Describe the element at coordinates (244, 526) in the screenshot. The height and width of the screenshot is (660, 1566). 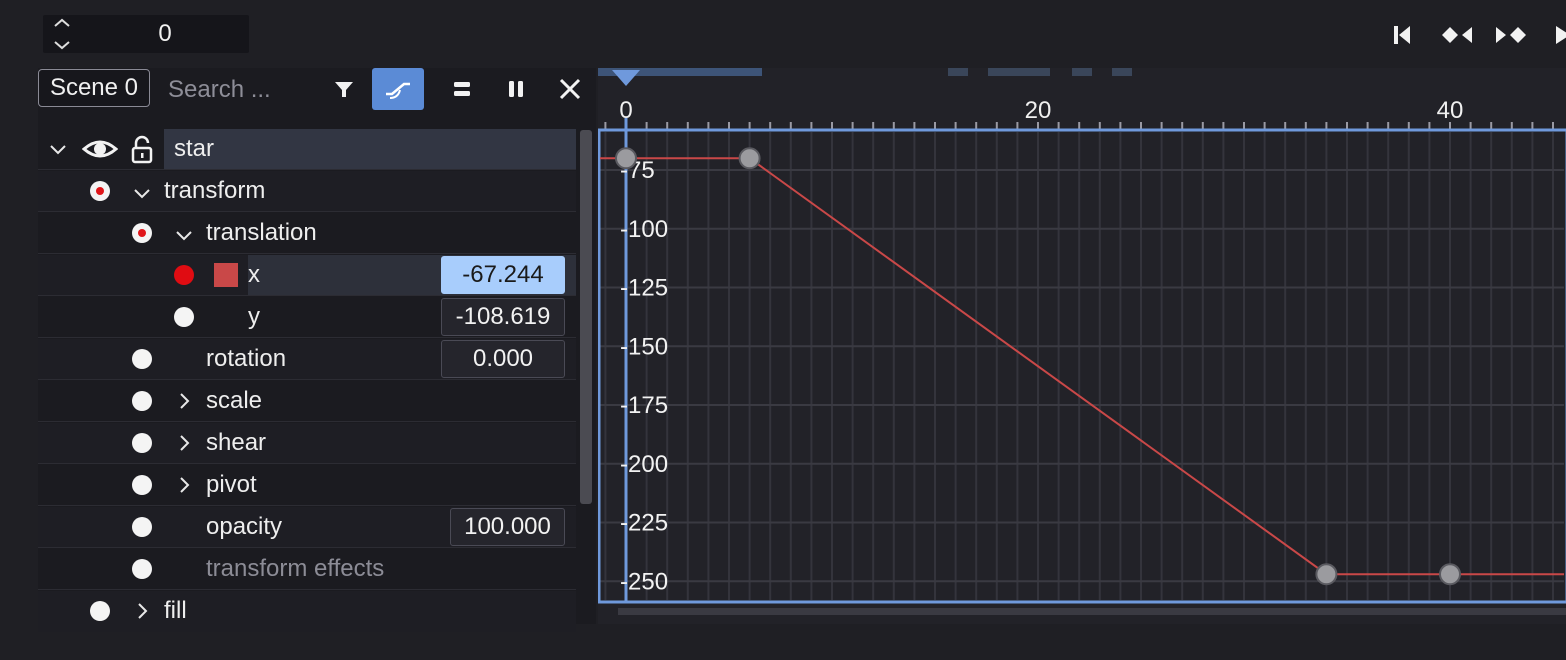
I see `property-label: opacity` at that location.